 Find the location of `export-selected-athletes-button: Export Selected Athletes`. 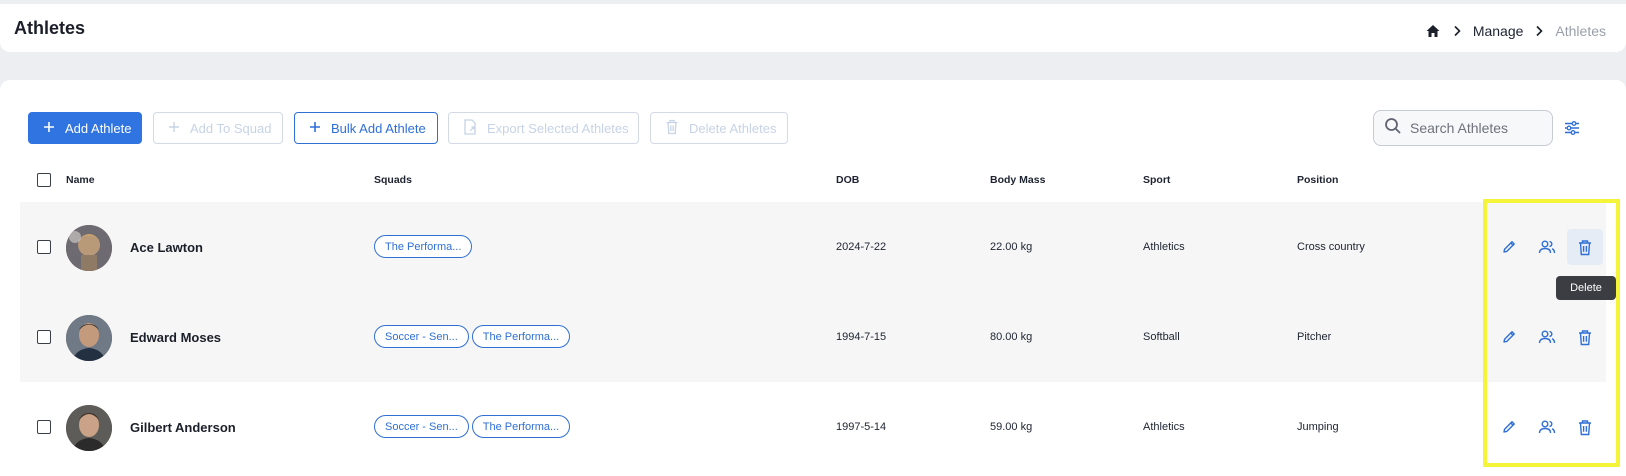

export-selected-athletes-button: Export Selected Athletes is located at coordinates (543, 128).